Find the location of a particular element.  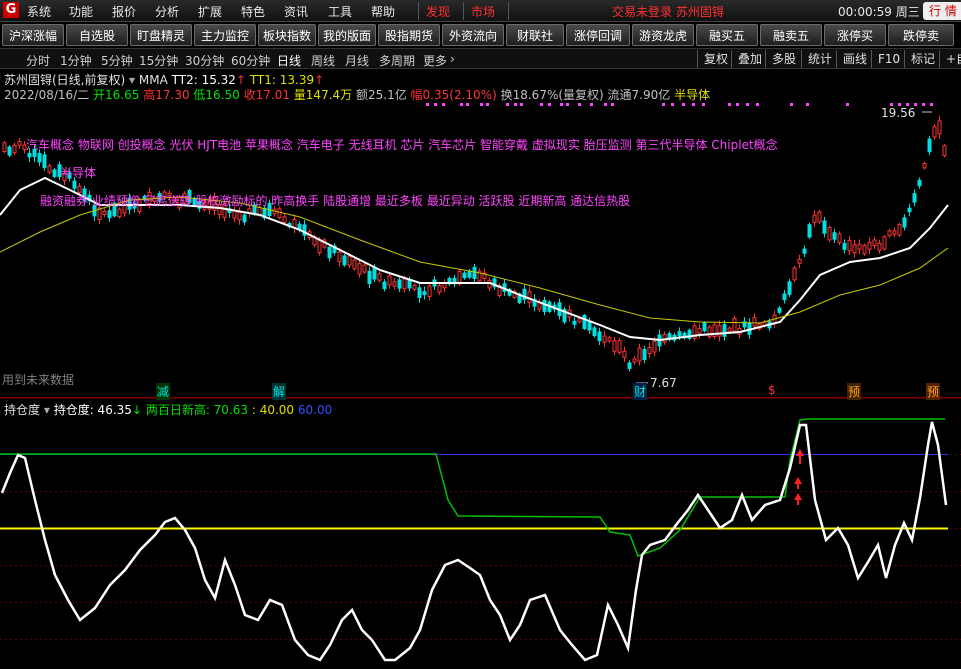

low-price-label: 7.67 is located at coordinates (663, 383).